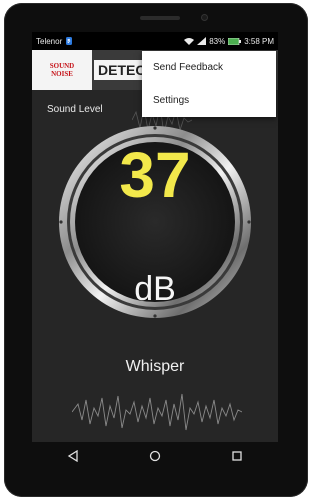  I want to click on wifi-icon, so click(189, 41).